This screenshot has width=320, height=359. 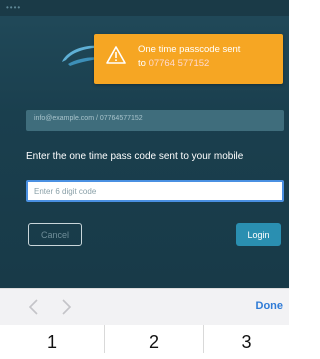 What do you see at coordinates (144, 8) in the screenshot?
I see `status-bar: ••••` at bounding box center [144, 8].